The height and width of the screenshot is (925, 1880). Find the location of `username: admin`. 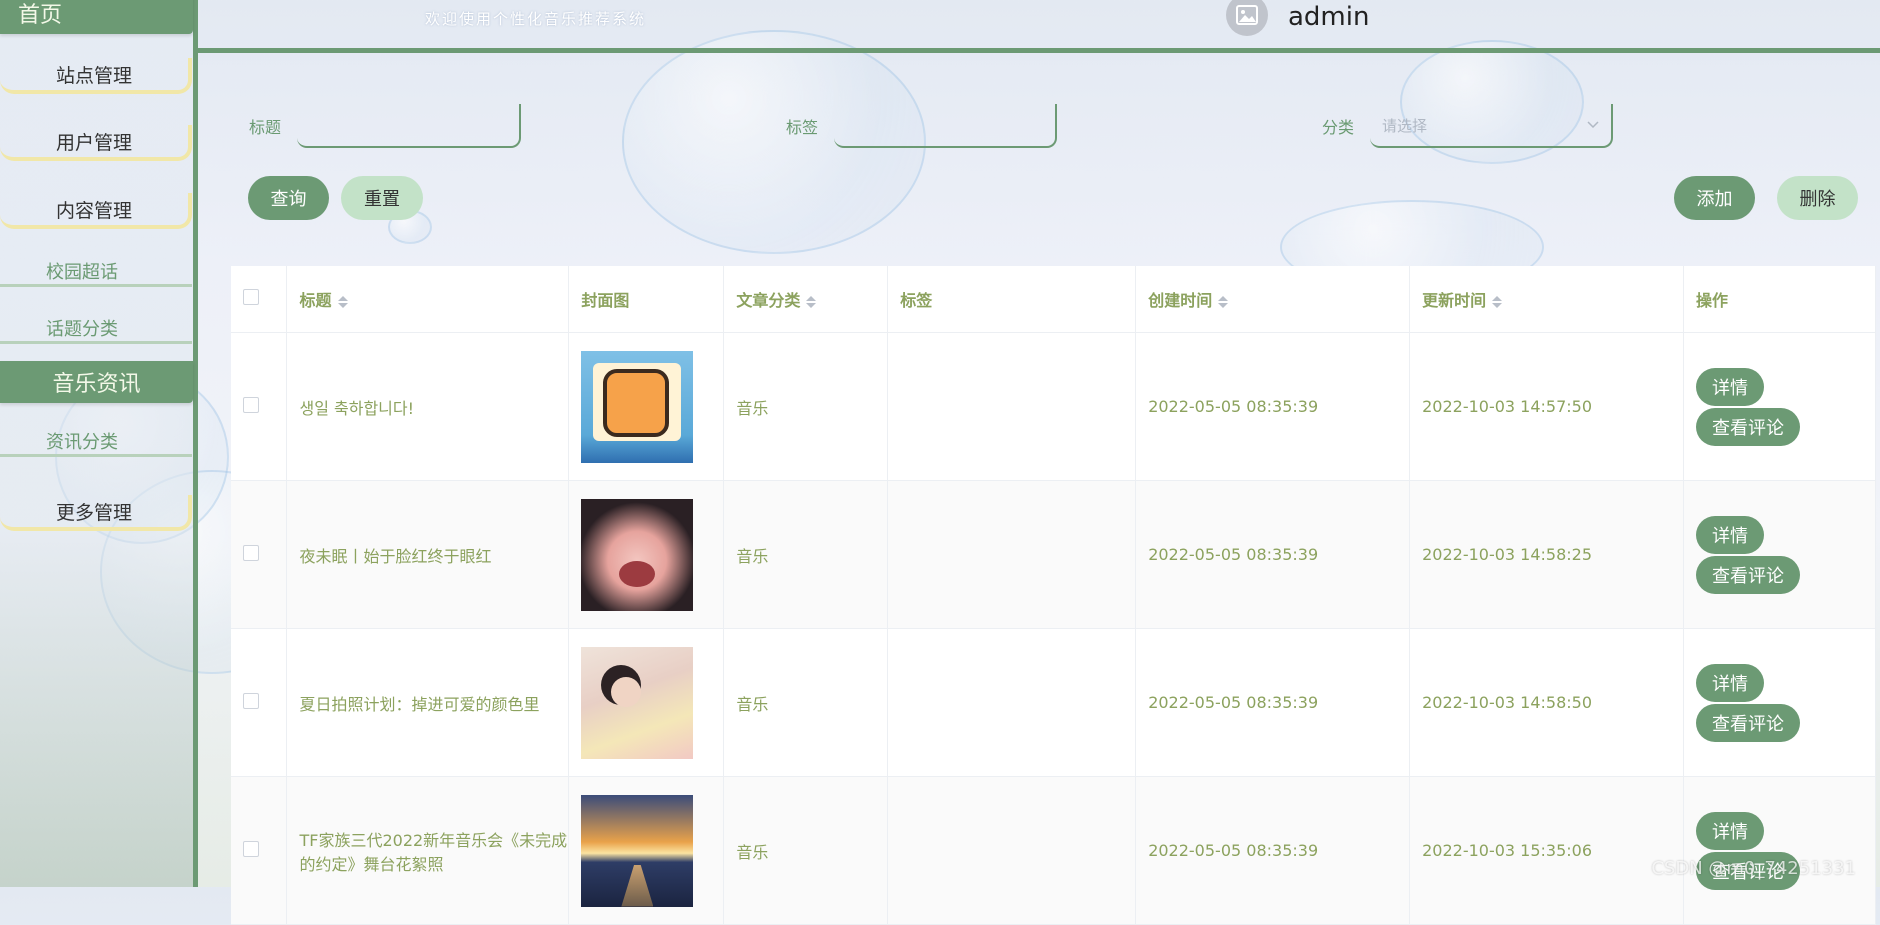

username: admin is located at coordinates (1328, 17).